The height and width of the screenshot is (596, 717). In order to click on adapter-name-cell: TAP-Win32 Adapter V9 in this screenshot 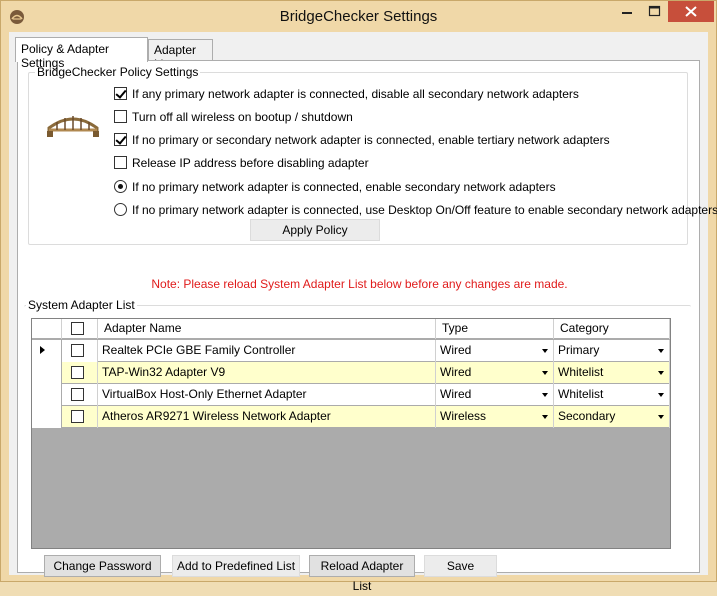, I will do `click(267, 373)`.